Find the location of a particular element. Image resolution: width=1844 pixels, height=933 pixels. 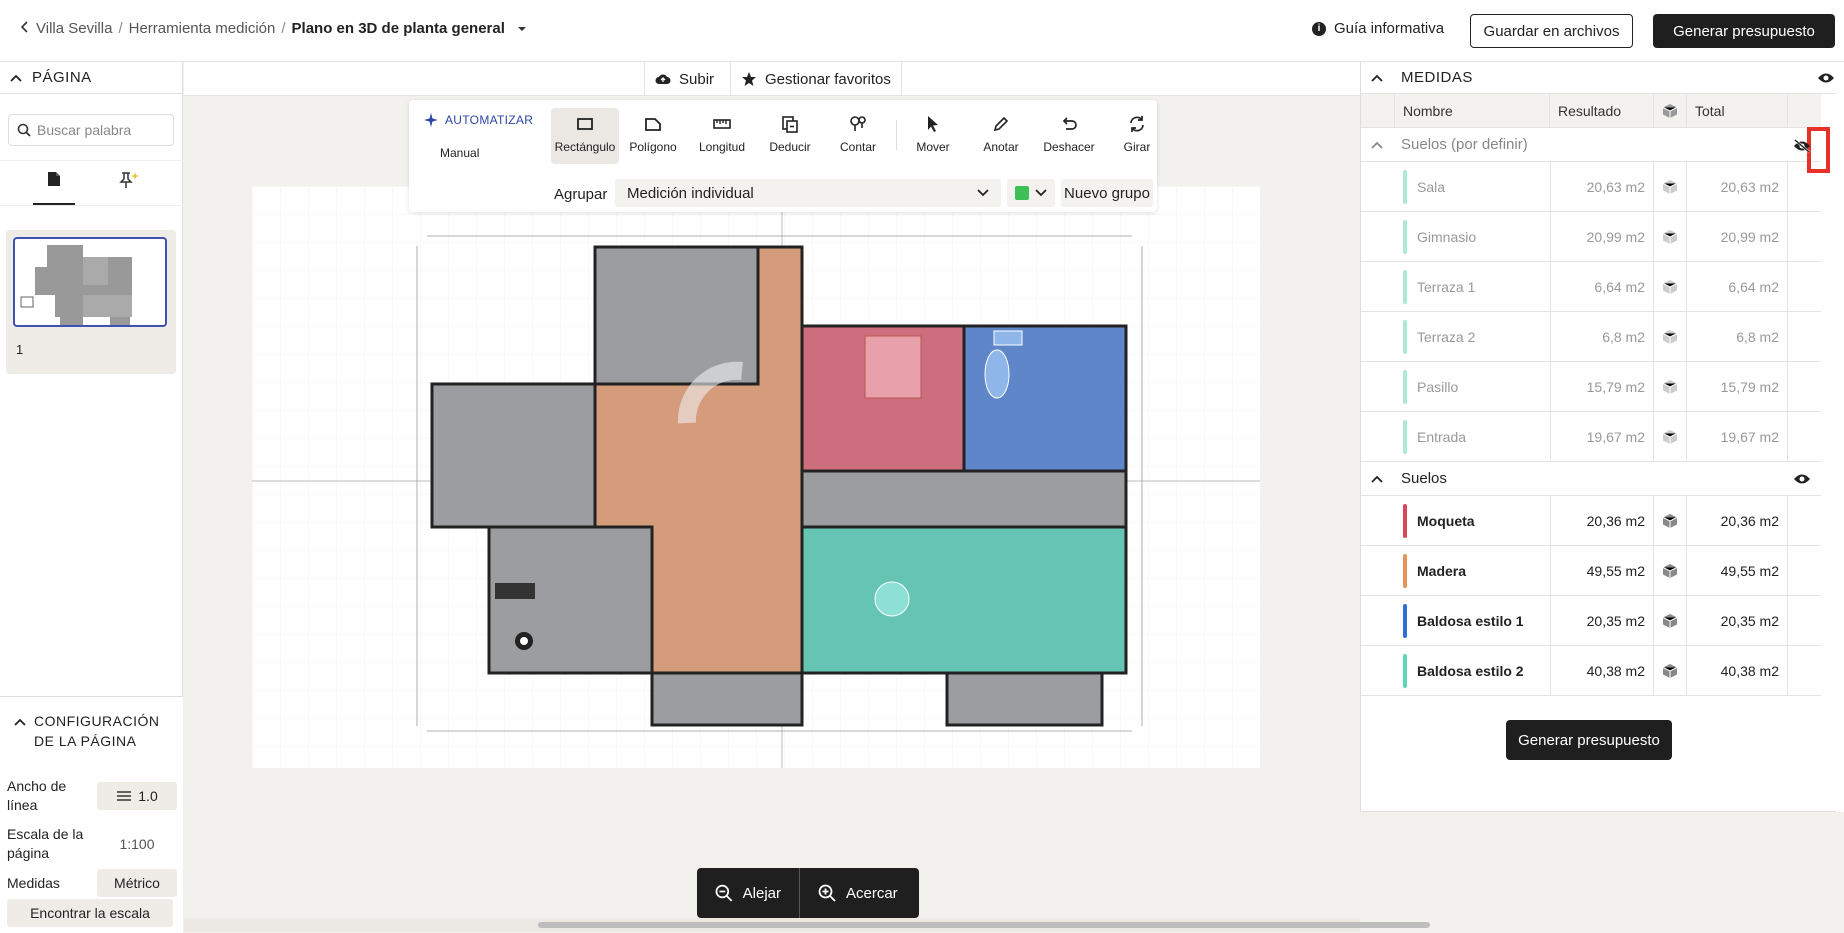

page-thumbnail-card: 1 is located at coordinates (91, 302).